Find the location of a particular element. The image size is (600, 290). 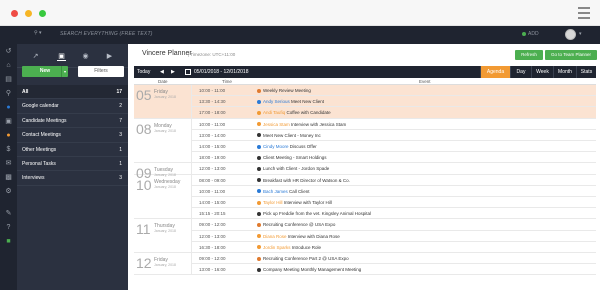

maximize-window-icon is located at coordinates (42, 13).